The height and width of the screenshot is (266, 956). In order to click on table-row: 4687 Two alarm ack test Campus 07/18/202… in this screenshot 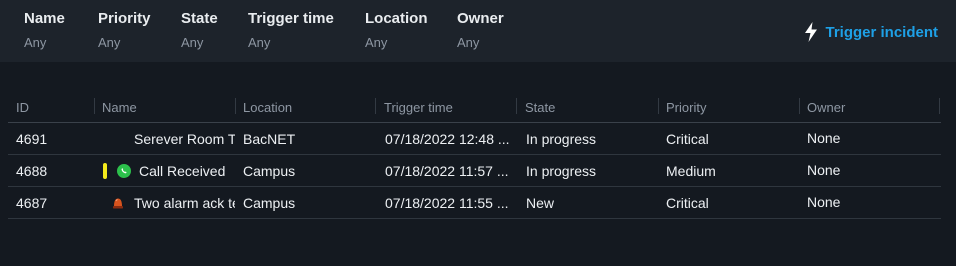, I will do `click(474, 203)`.